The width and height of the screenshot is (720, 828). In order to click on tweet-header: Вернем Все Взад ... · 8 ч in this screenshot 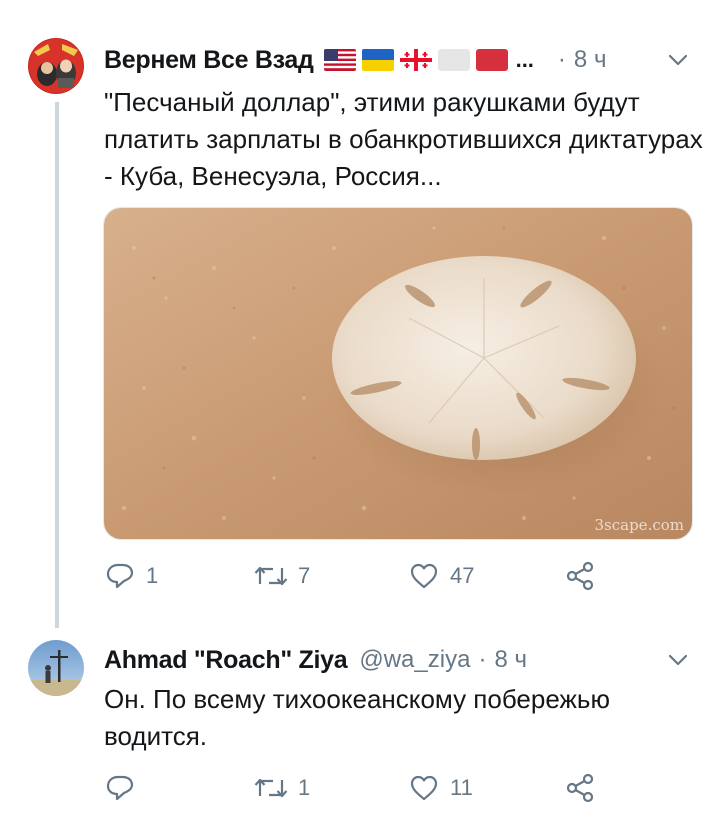, I will do `click(355, 60)`.